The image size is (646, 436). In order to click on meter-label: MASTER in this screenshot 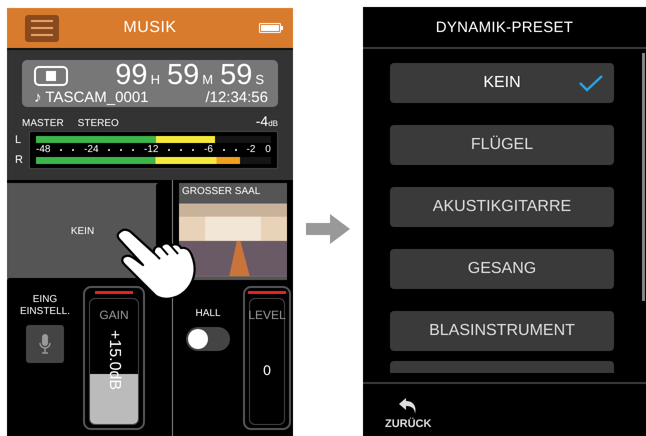, I will do `click(43, 123)`.